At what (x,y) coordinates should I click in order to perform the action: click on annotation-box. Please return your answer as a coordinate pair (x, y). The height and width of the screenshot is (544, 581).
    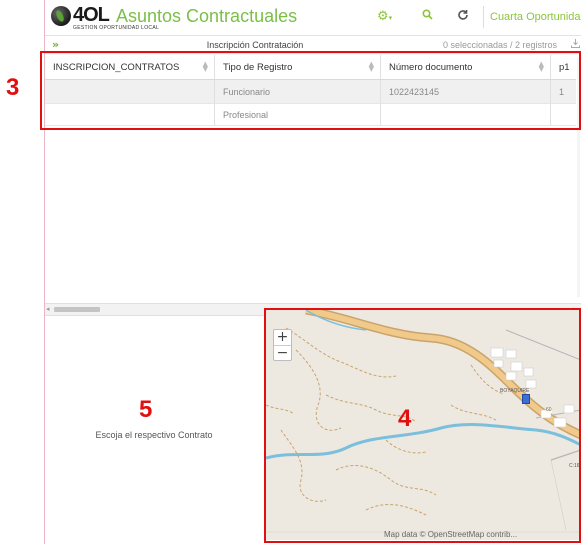
    Looking at the image, I should click on (310, 90).